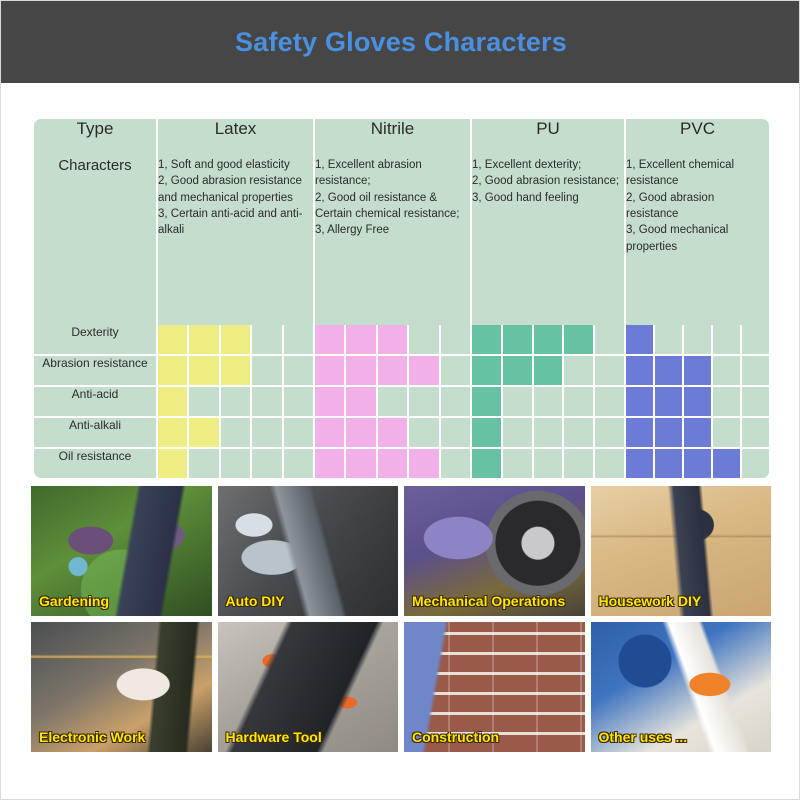  What do you see at coordinates (121, 551) in the screenshot?
I see `gallery-tile: Gardening` at bounding box center [121, 551].